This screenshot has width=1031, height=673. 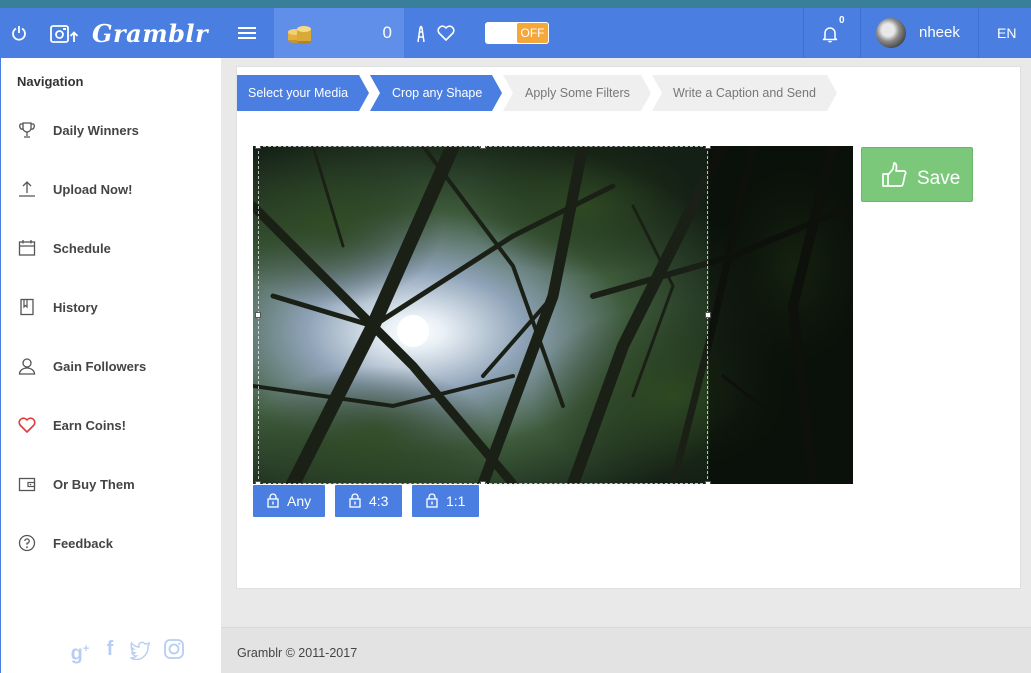 I want to click on ratio-button-1-1: 1:1, so click(x=445, y=501).